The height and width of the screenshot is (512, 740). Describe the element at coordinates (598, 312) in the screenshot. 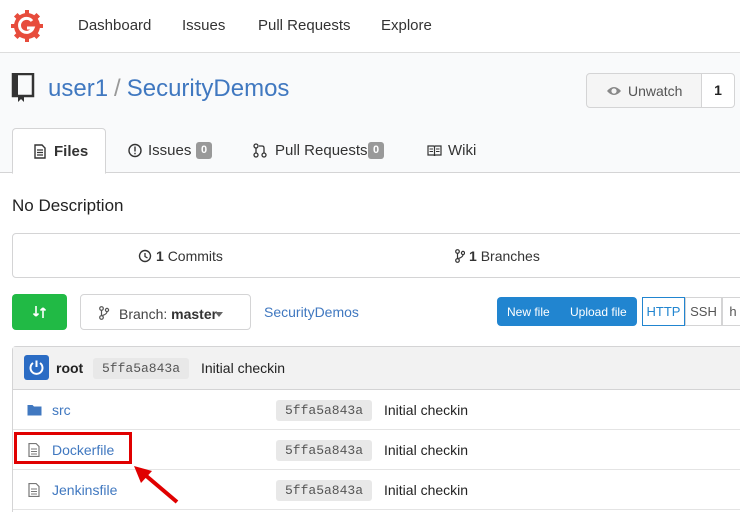

I see `upload-file-button: Upload file` at that location.